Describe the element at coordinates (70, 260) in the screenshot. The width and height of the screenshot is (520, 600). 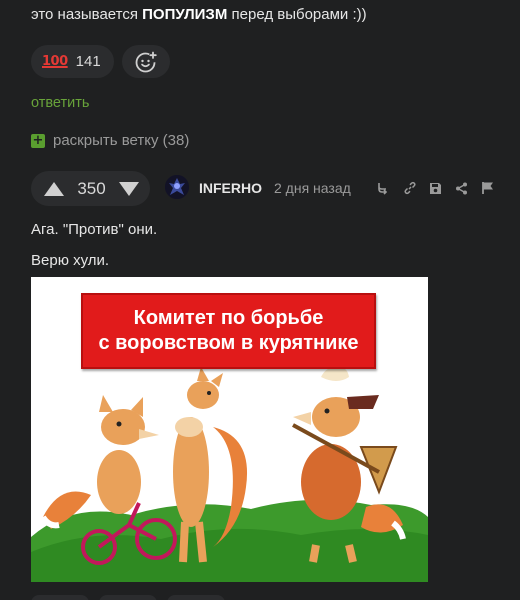
I see `comment-body-line: Верю хули.` at that location.